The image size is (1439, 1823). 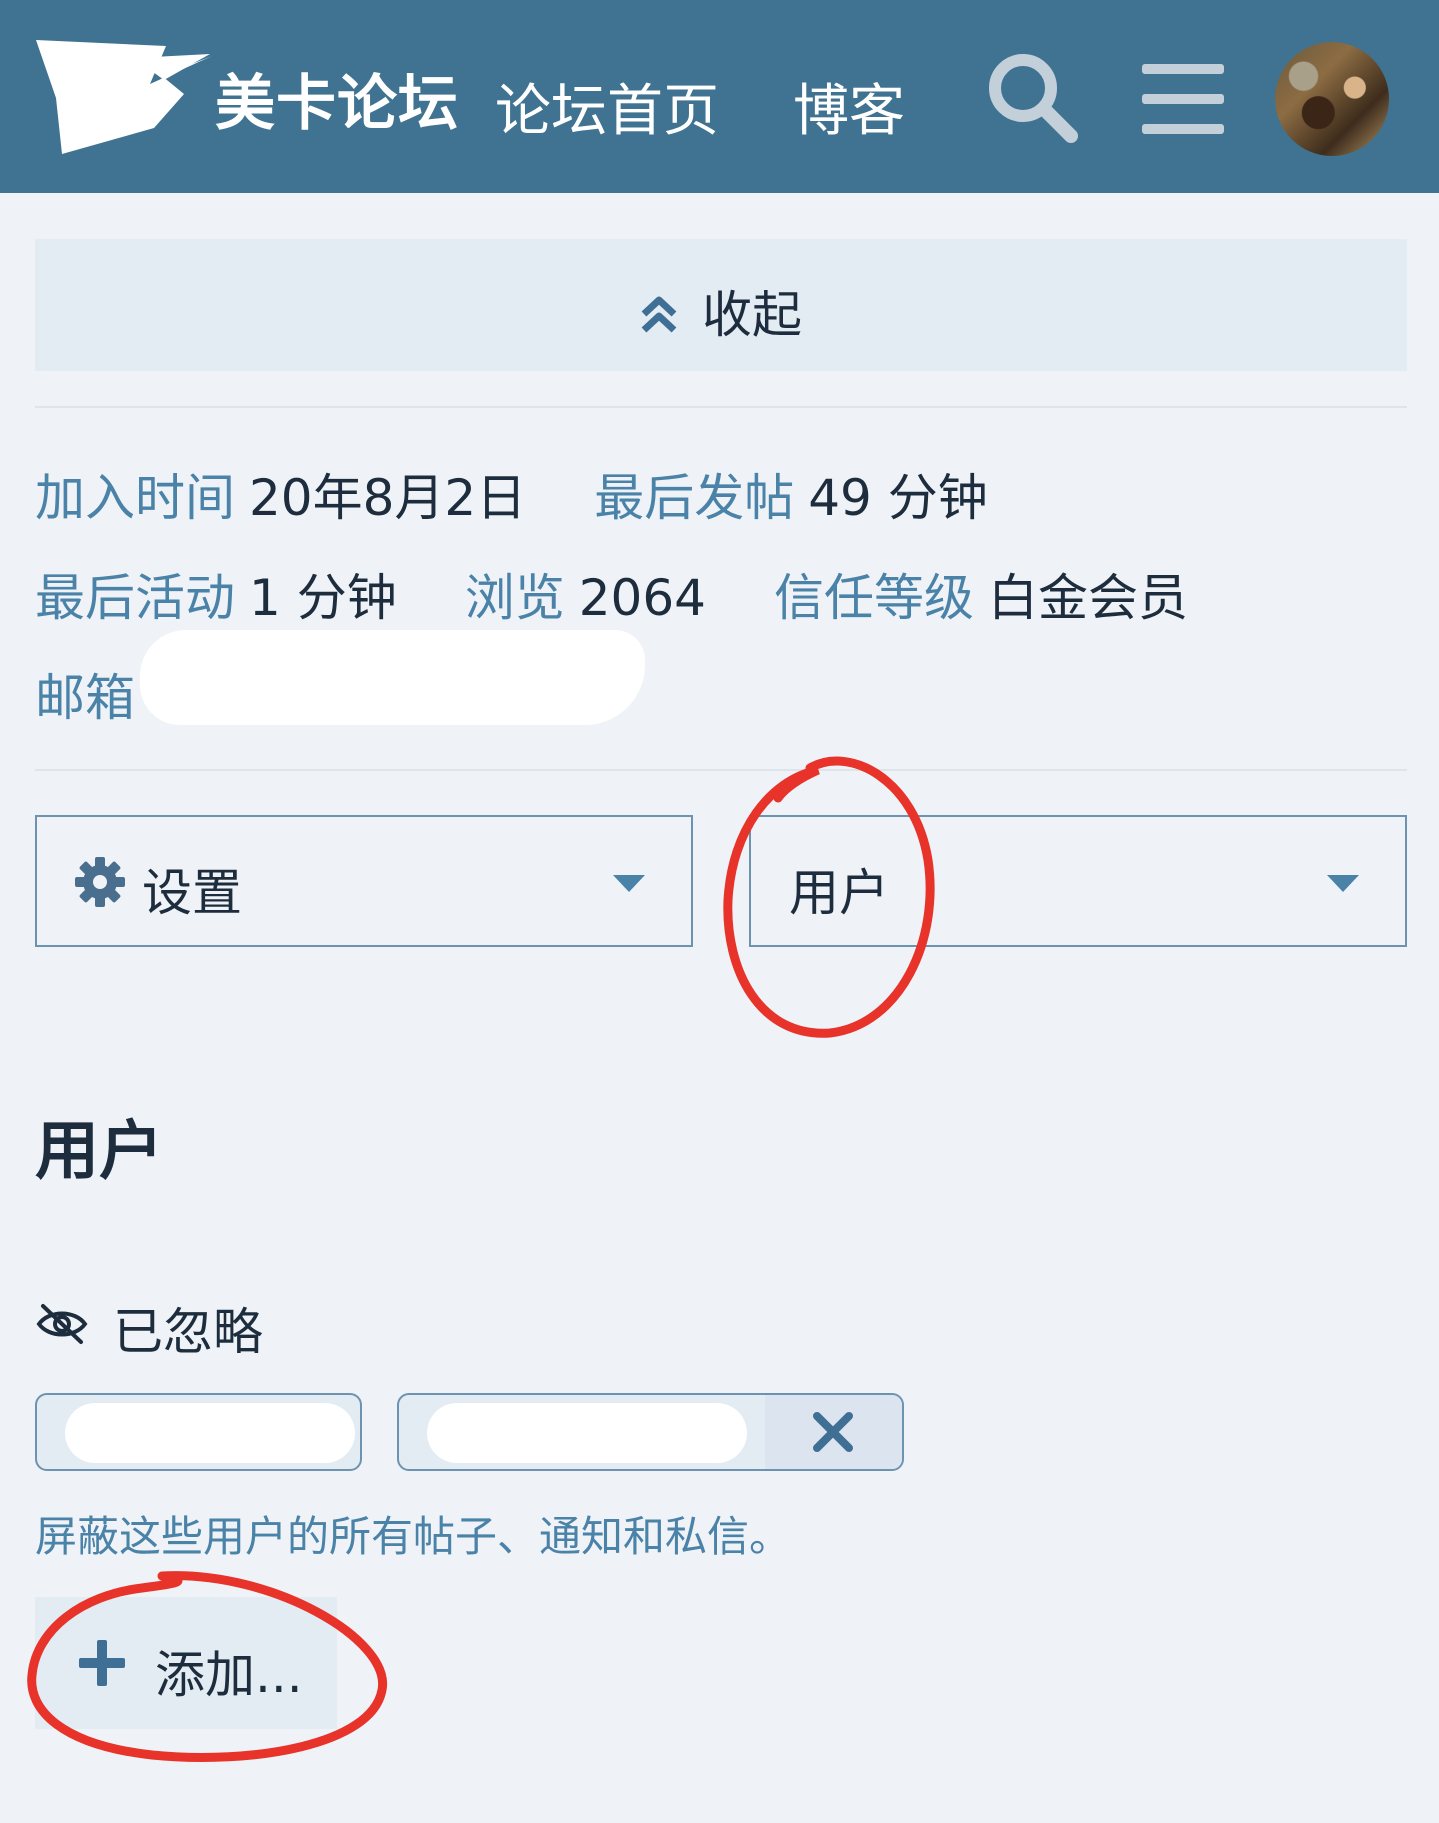 What do you see at coordinates (898, 498) in the screenshot?
I see `last-post-value: 49 分钟` at bounding box center [898, 498].